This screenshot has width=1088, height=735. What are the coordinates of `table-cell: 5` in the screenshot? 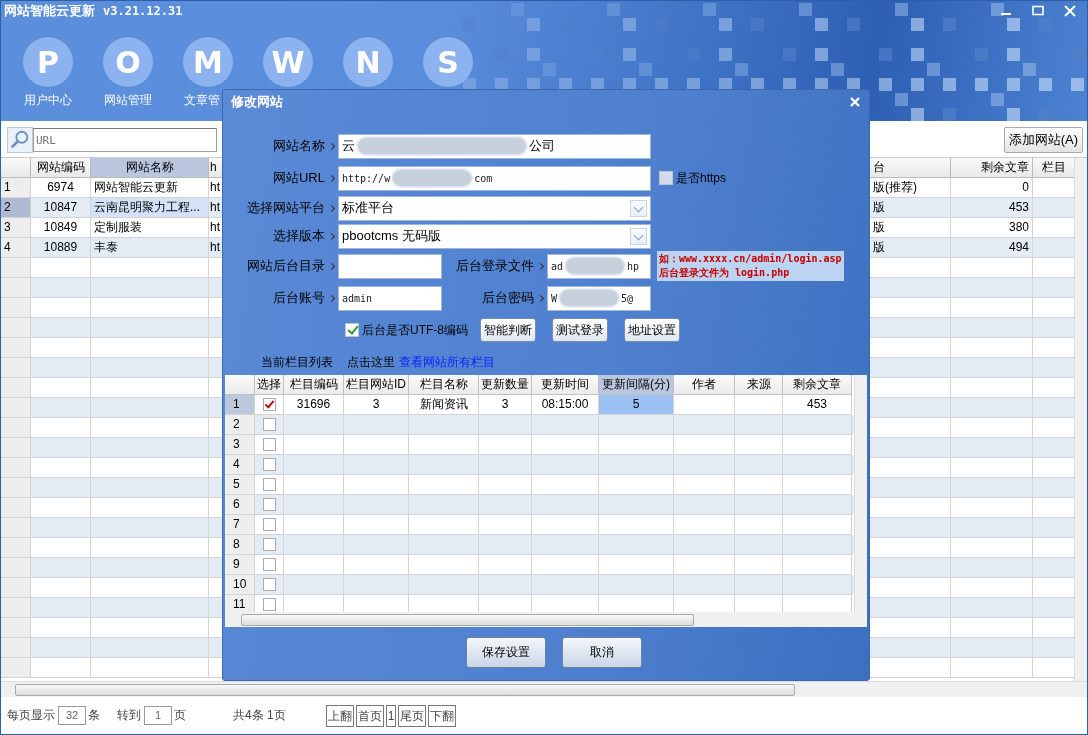 It's located at (636, 405).